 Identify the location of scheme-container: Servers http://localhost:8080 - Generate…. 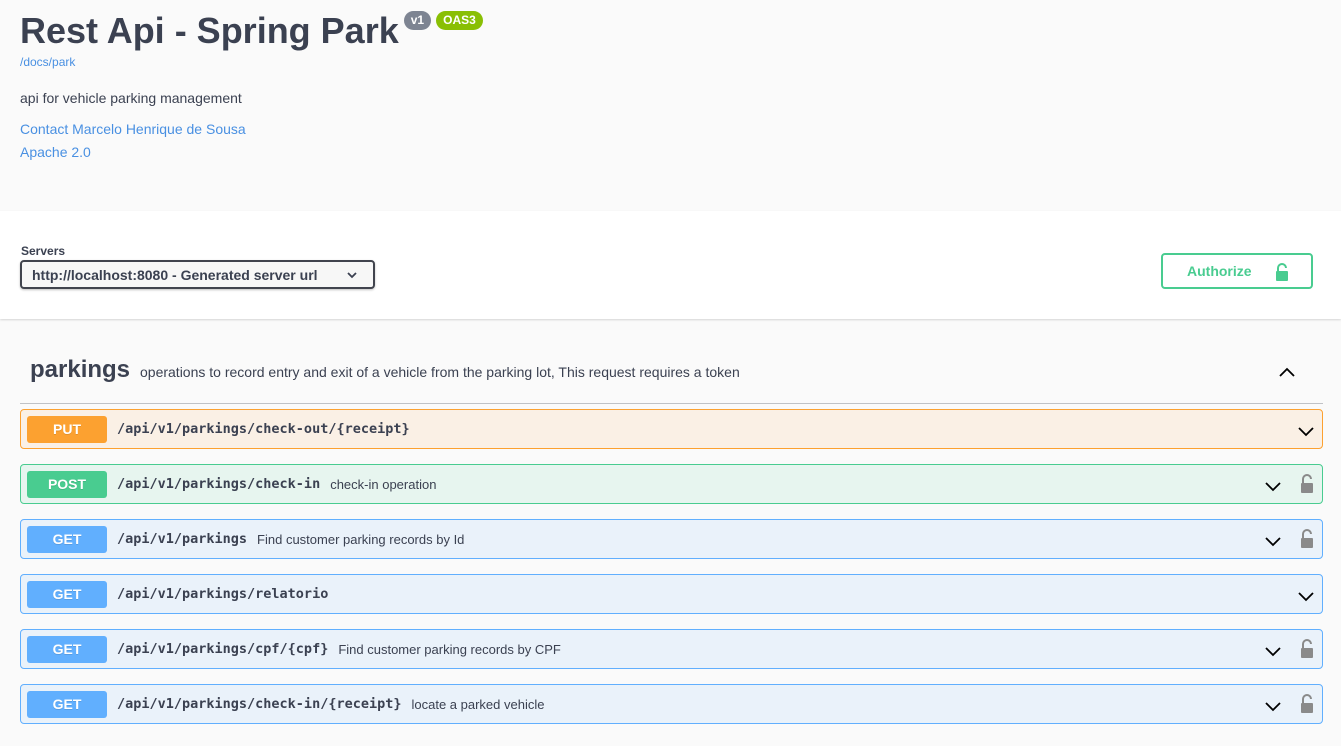
(670, 265).